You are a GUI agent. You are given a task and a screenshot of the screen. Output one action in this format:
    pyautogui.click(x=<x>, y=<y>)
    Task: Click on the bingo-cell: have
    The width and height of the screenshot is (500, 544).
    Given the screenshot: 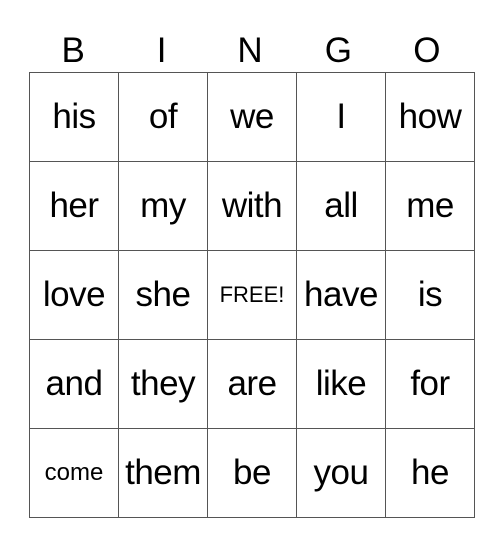 What is the action you would take?
    pyautogui.click(x=341, y=295)
    